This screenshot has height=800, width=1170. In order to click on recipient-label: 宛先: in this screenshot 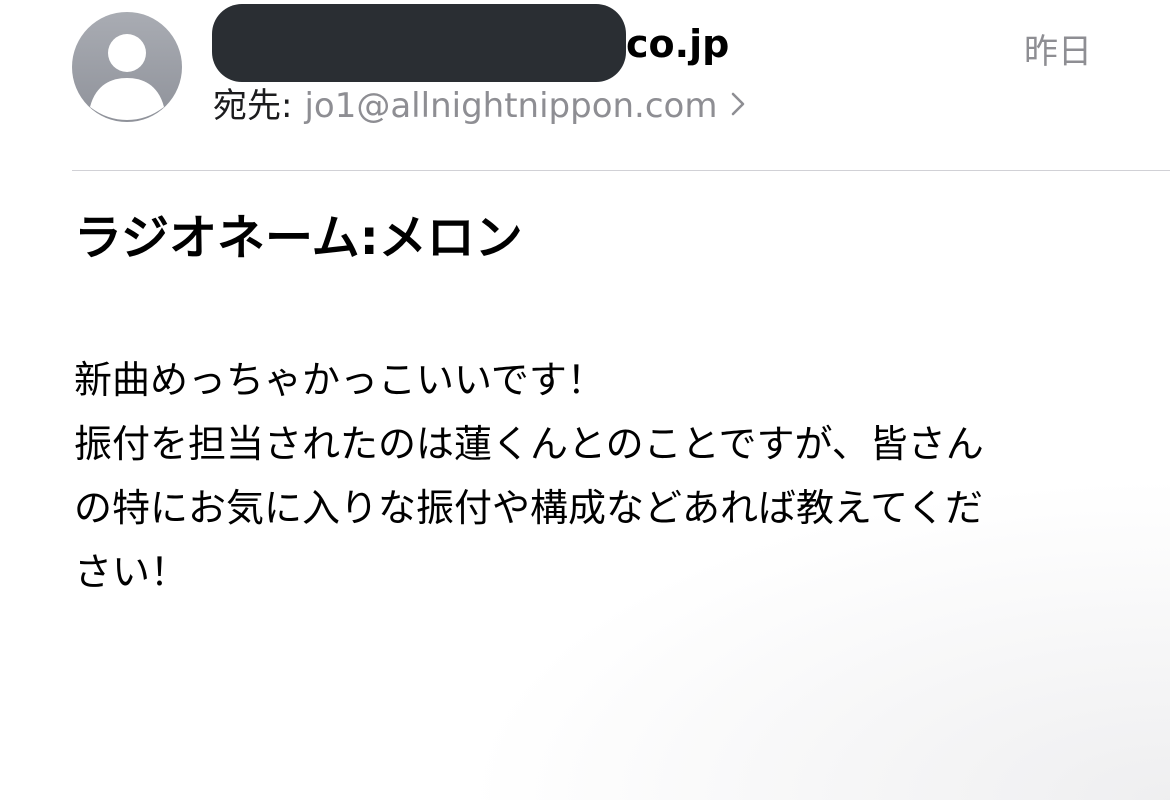, I will do `click(253, 106)`.